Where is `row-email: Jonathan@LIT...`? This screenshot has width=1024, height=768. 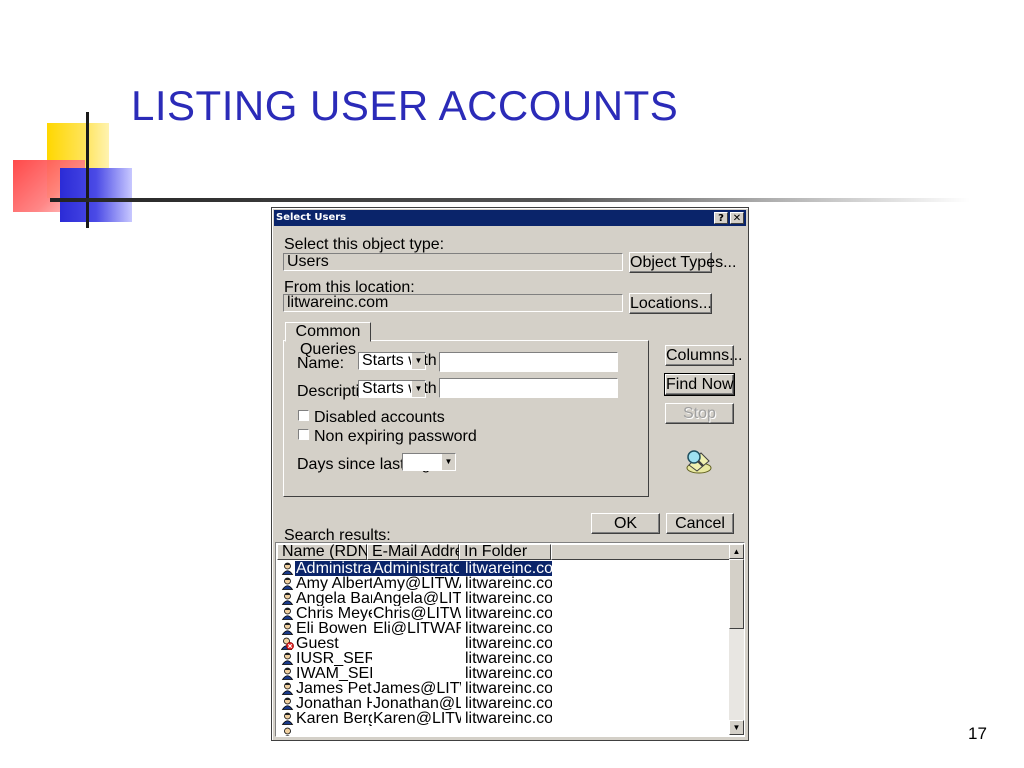 row-email: Jonathan@LIT... is located at coordinates (417, 703).